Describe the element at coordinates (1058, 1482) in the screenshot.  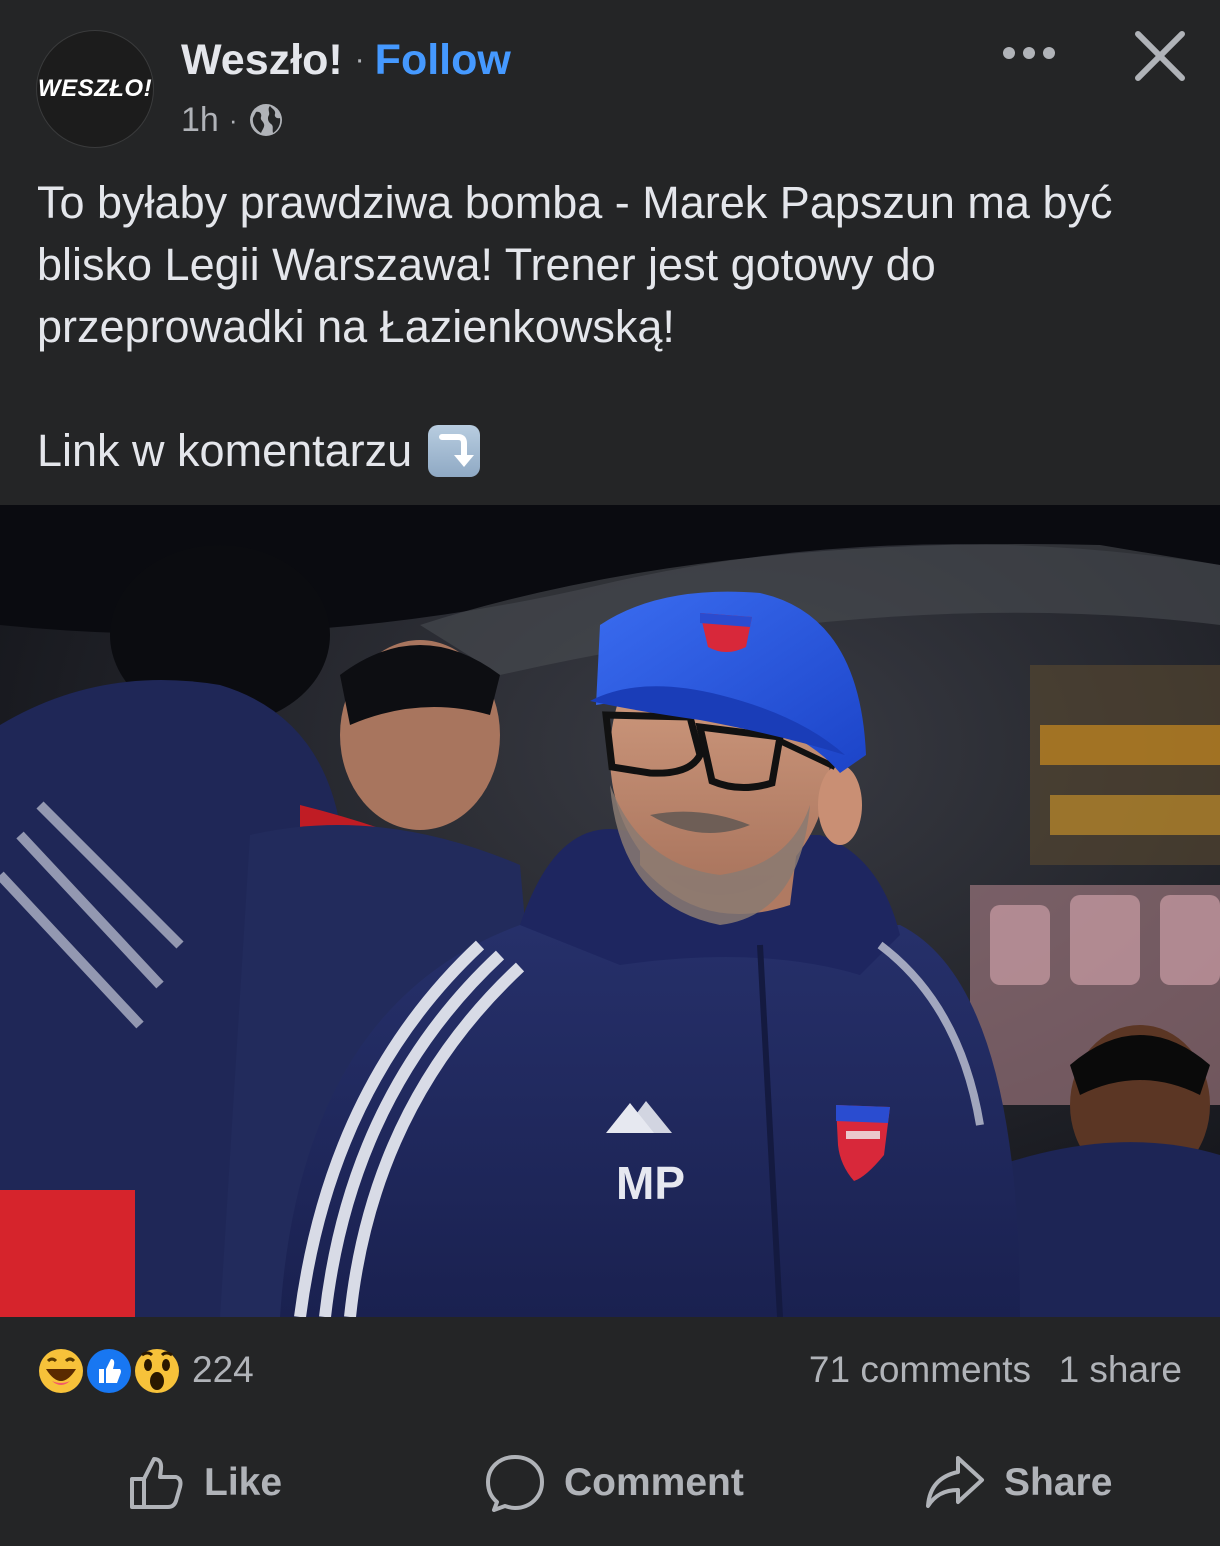
I see `share-label: Share` at that location.